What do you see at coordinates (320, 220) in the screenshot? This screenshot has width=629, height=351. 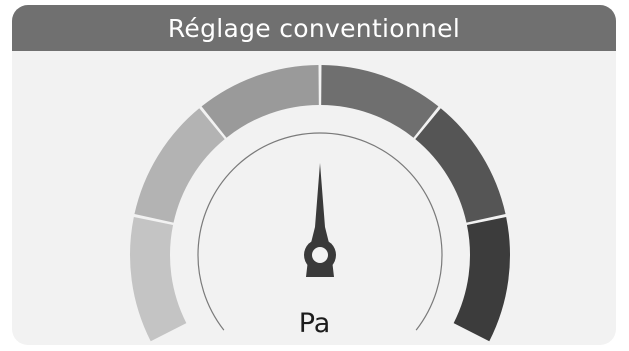 I see `gauge-needle` at bounding box center [320, 220].